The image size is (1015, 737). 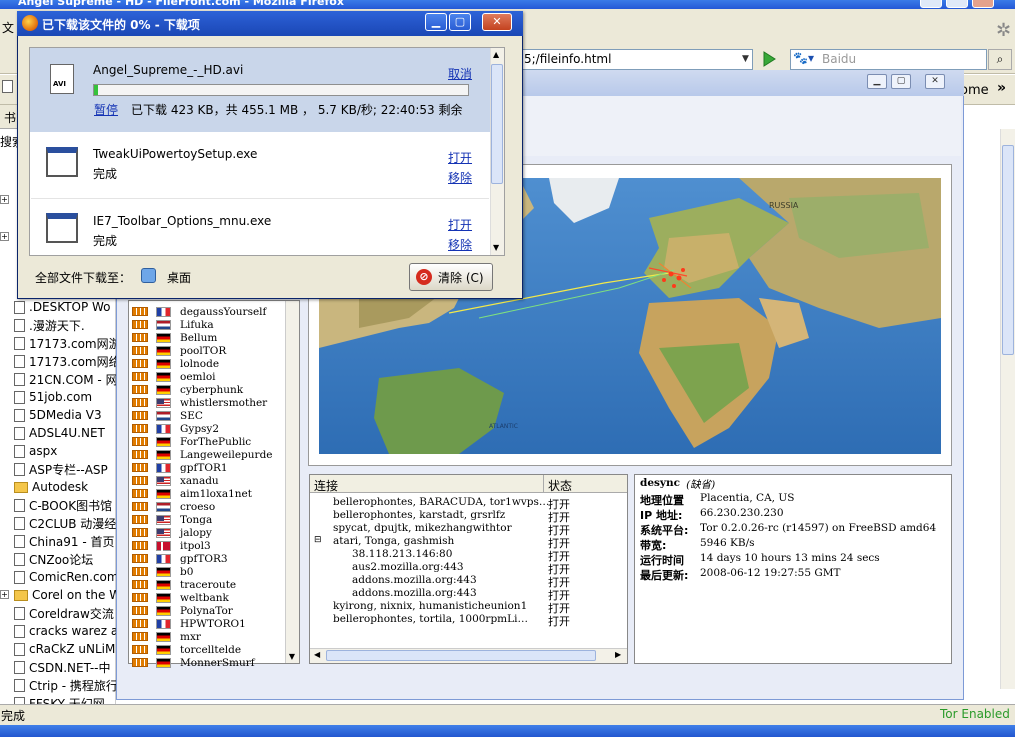 What do you see at coordinates (543, 484) in the screenshot?
I see `column-divider` at bounding box center [543, 484].